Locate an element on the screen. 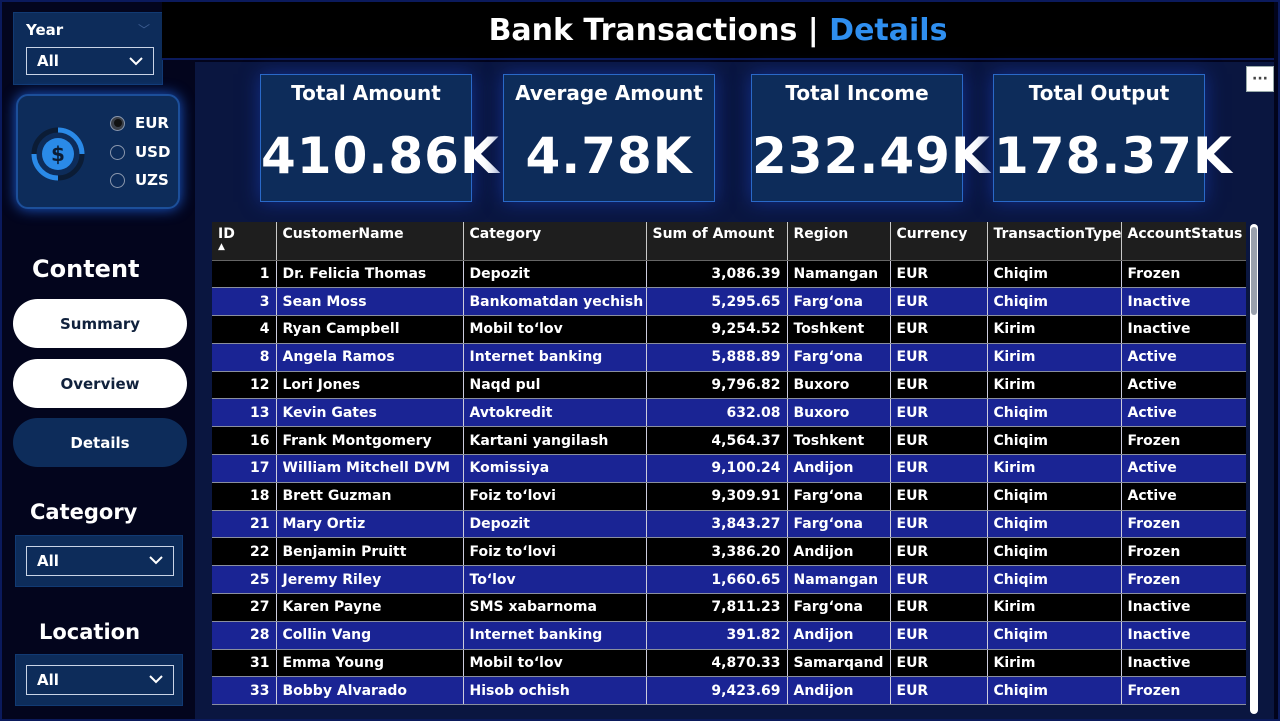 This screenshot has width=1280, height=721. cell-customer-name: Jeremy Riley is located at coordinates (370, 580).